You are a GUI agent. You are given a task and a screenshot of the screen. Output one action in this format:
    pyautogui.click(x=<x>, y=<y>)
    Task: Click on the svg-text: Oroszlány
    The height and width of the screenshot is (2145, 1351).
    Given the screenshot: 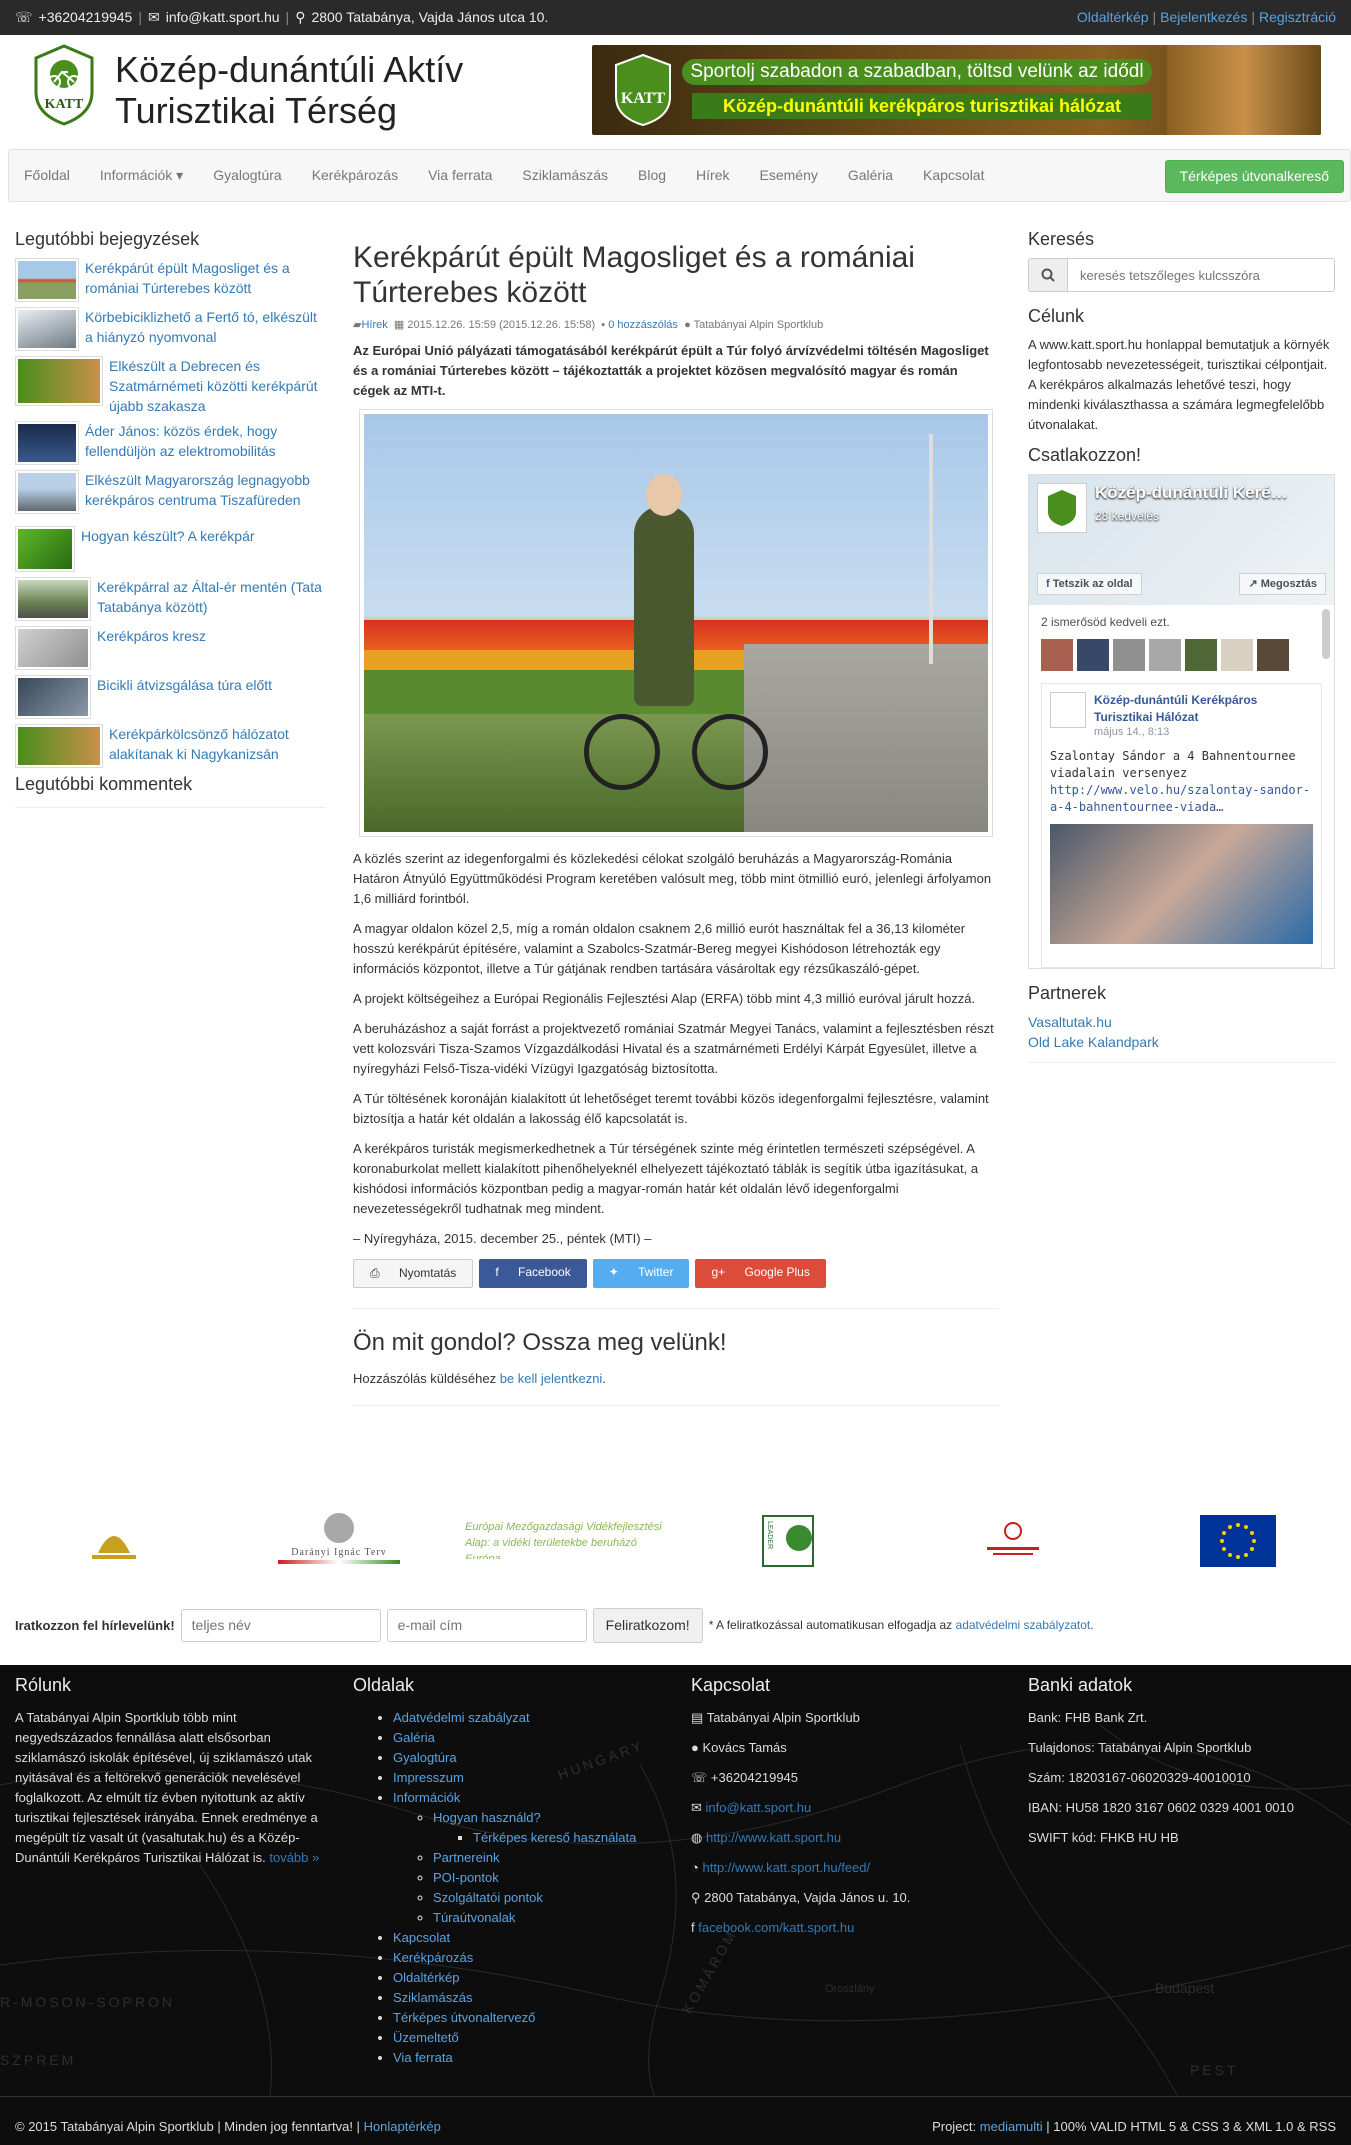 What is the action you would take?
    pyautogui.click(x=850, y=1989)
    